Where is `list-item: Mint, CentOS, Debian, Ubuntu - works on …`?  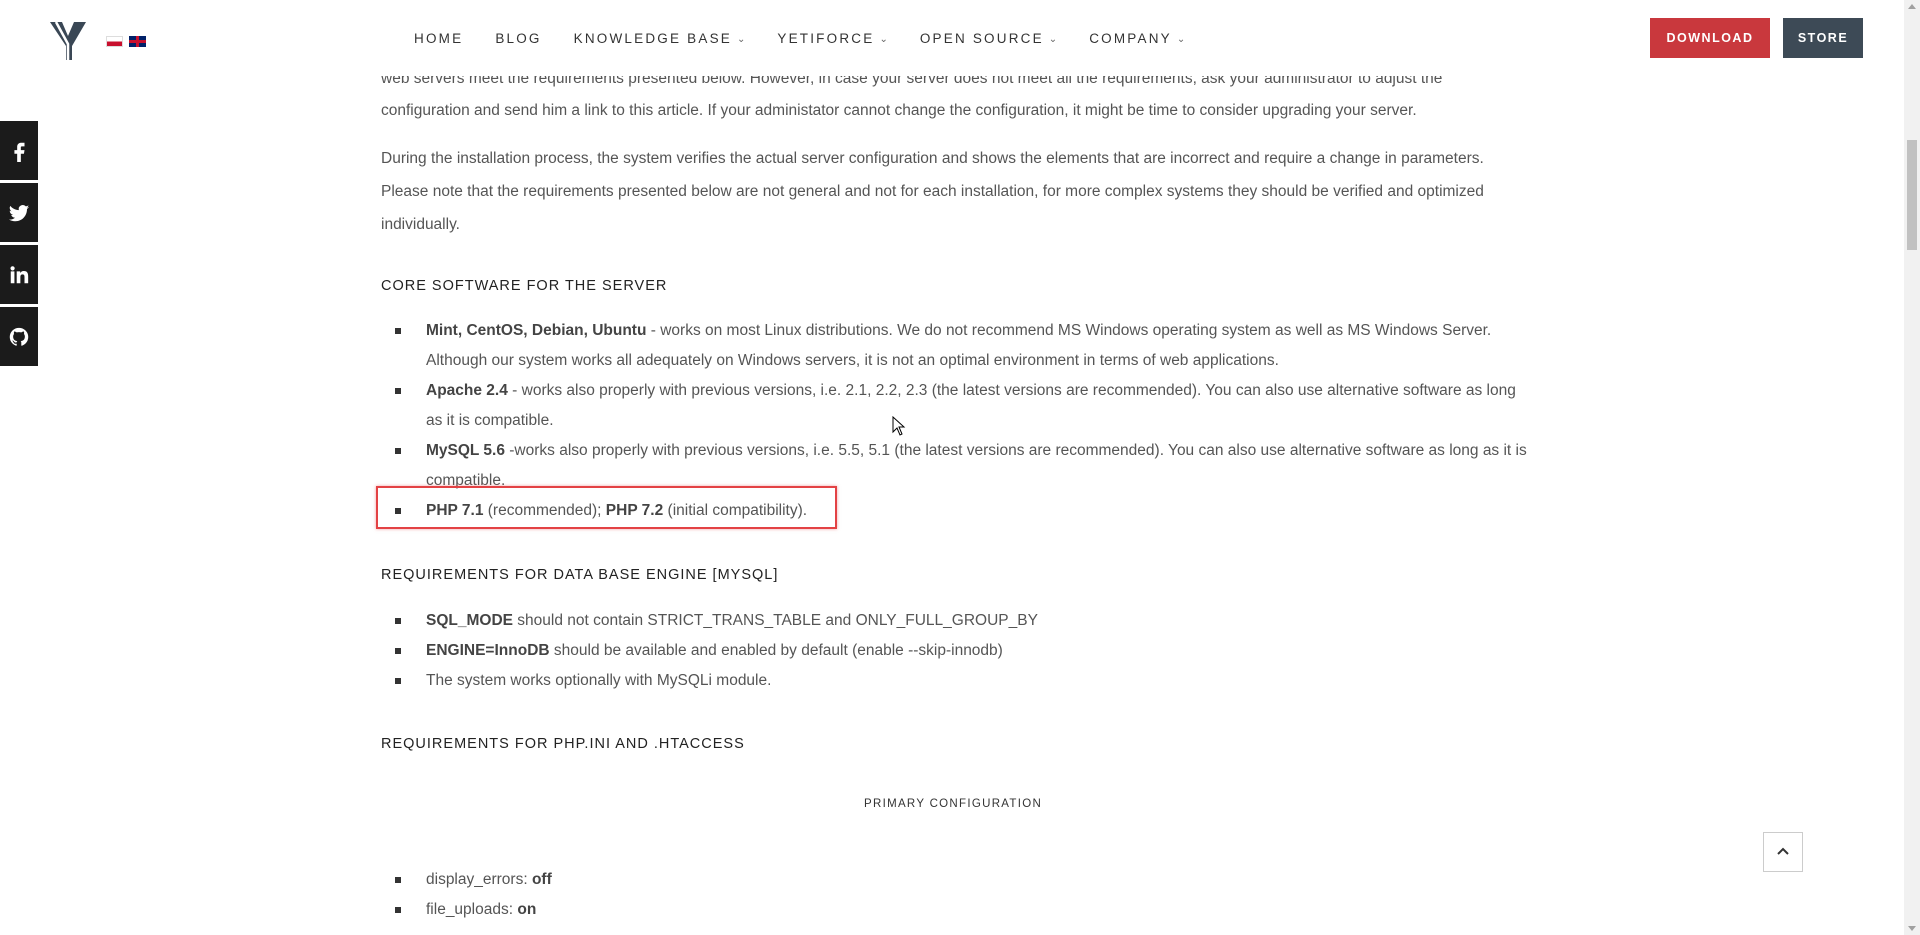 list-item: Mint, CentOS, Debian, Ubuntu - works on … is located at coordinates (956, 346).